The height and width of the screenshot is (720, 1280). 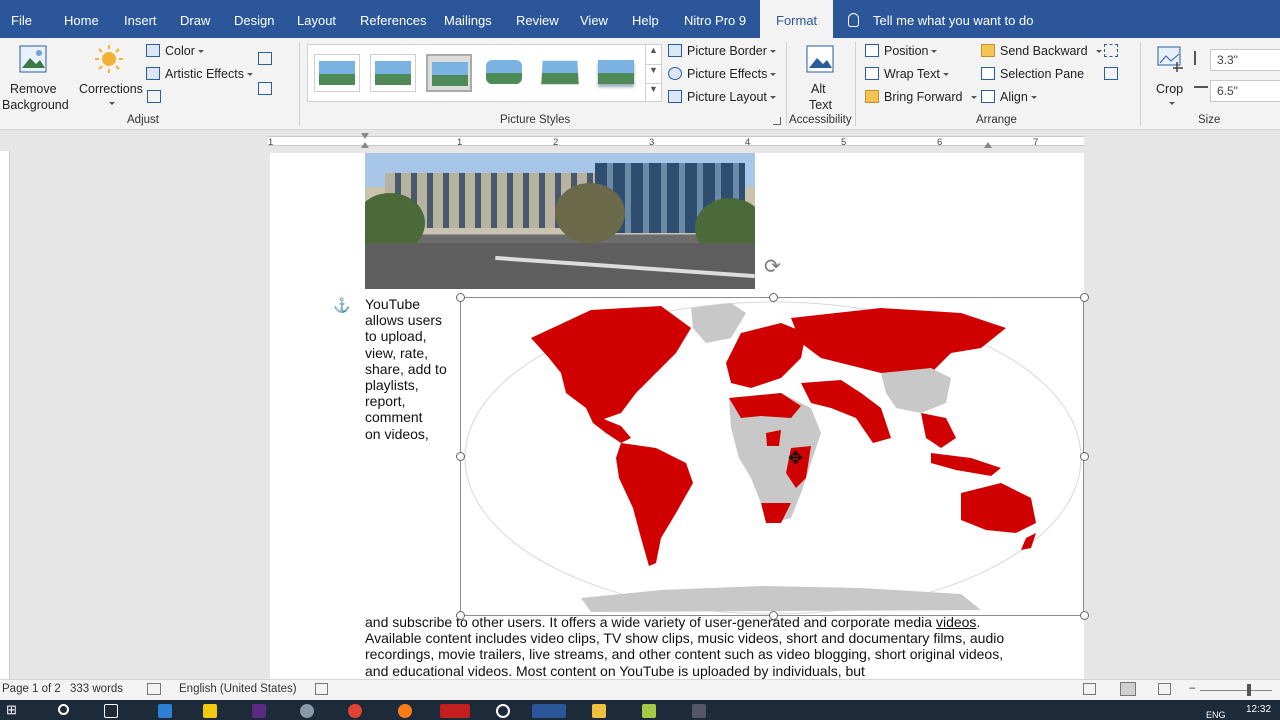 I want to click on height-input: 3.3", so click(x=1245, y=60).